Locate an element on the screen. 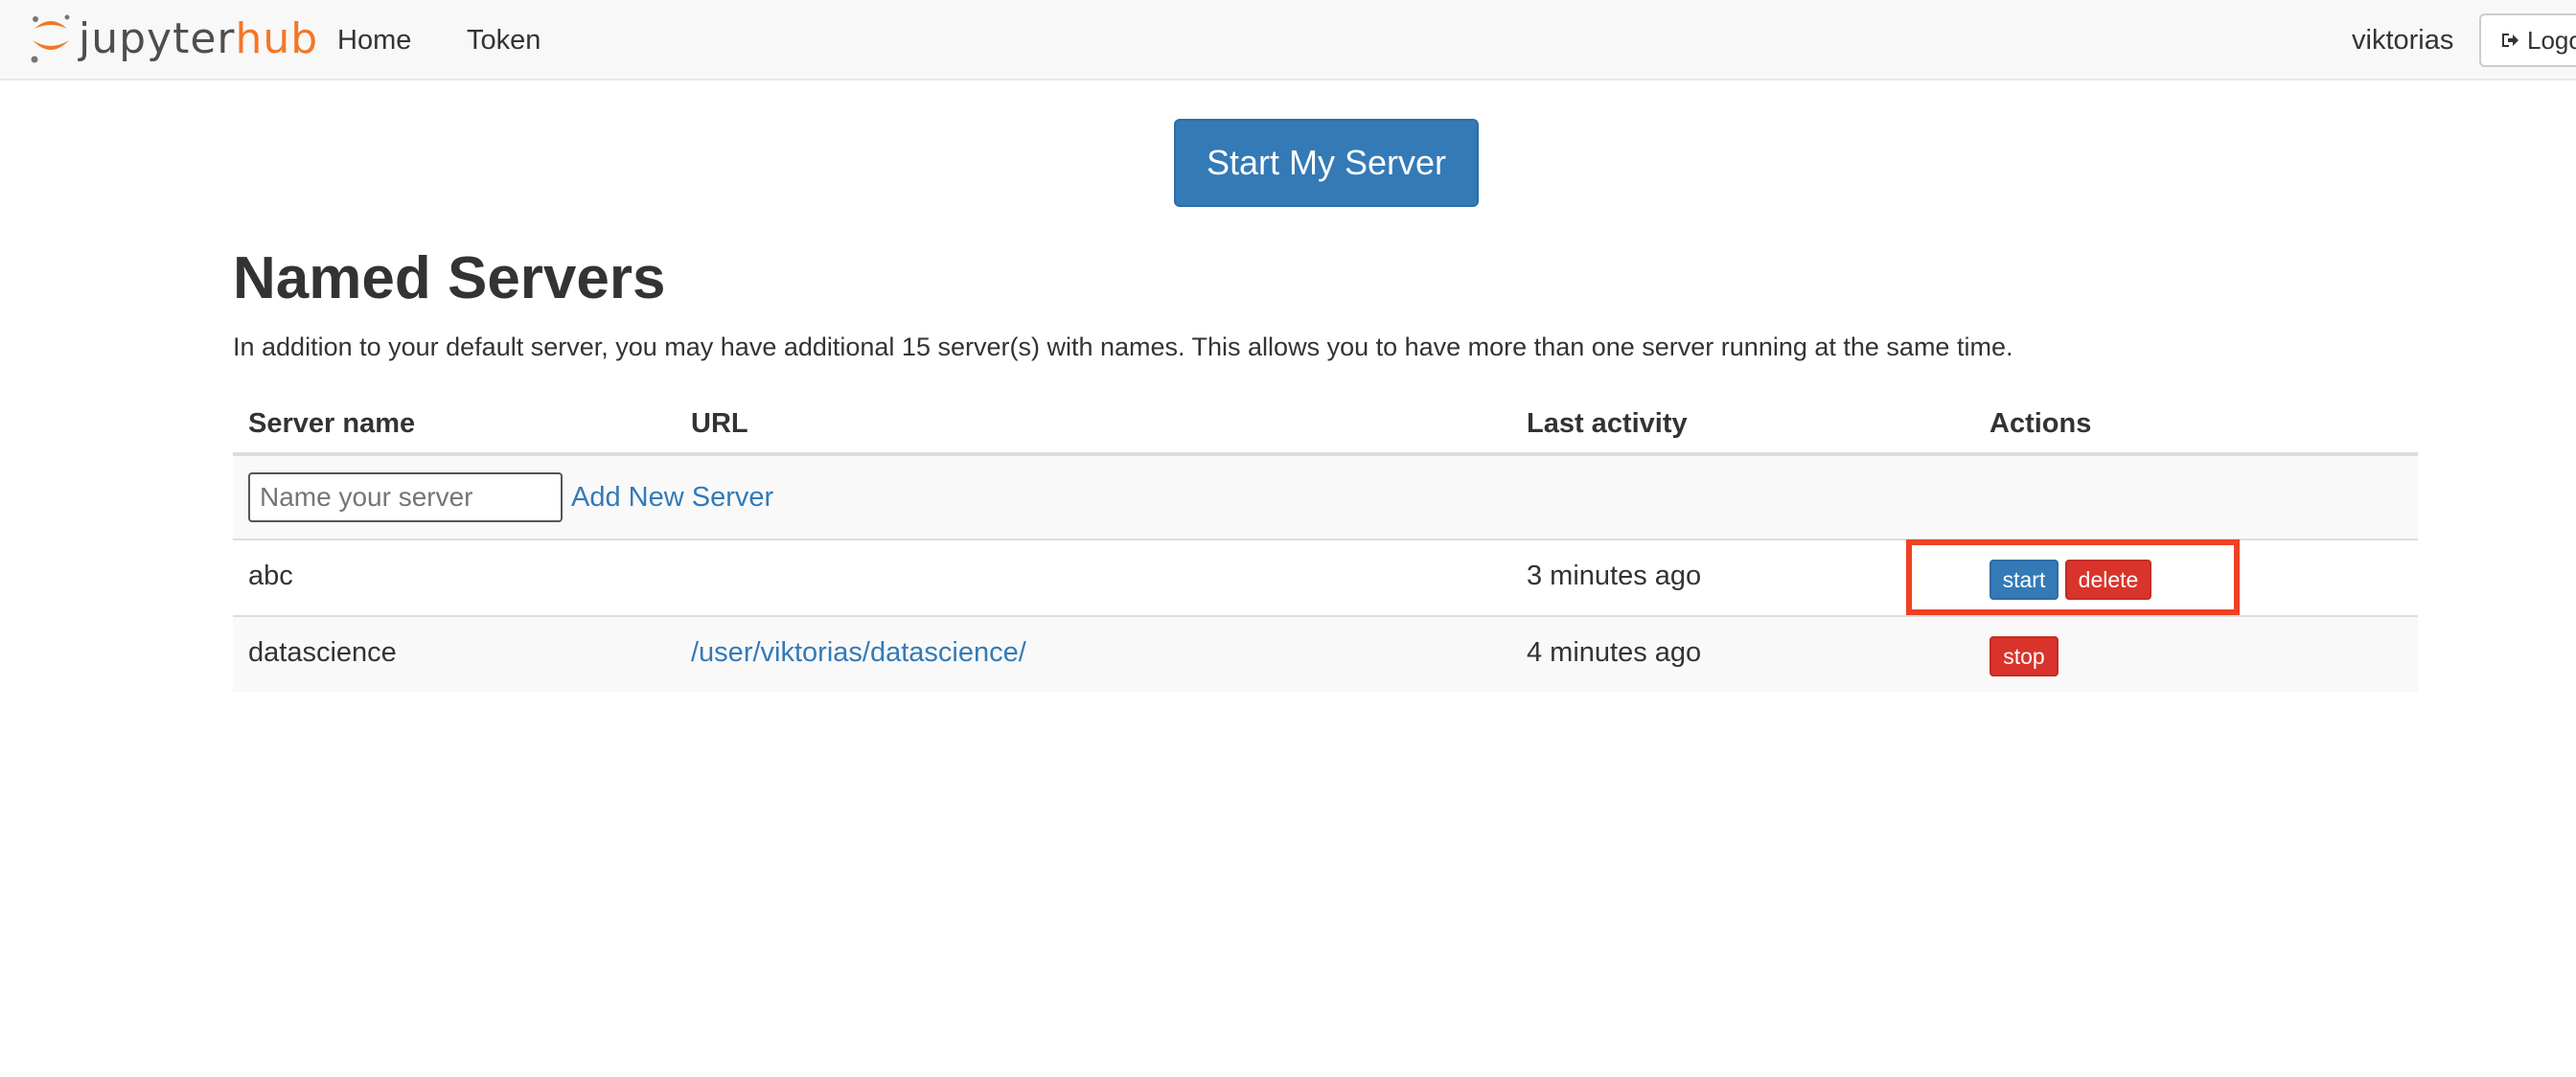 The image size is (2576, 1077). table-row: abc 3 minutes ago start delete is located at coordinates (1325, 576).